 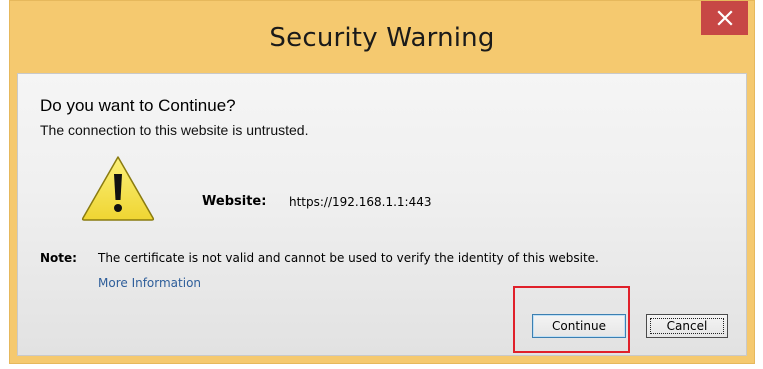 I want to click on cancel-button: Cancel, so click(x=687, y=326).